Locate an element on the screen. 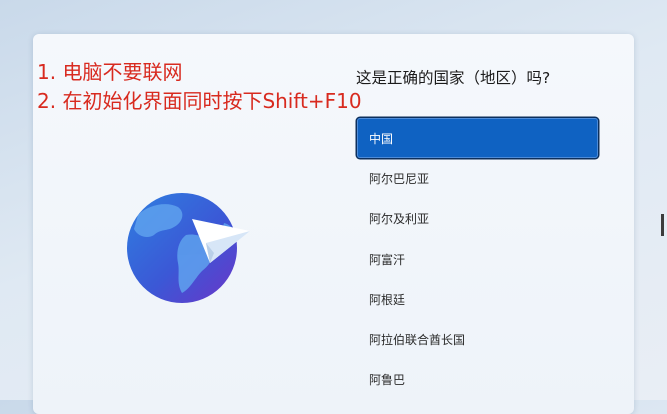  list-item: 阿鲁巴 is located at coordinates (477, 380).